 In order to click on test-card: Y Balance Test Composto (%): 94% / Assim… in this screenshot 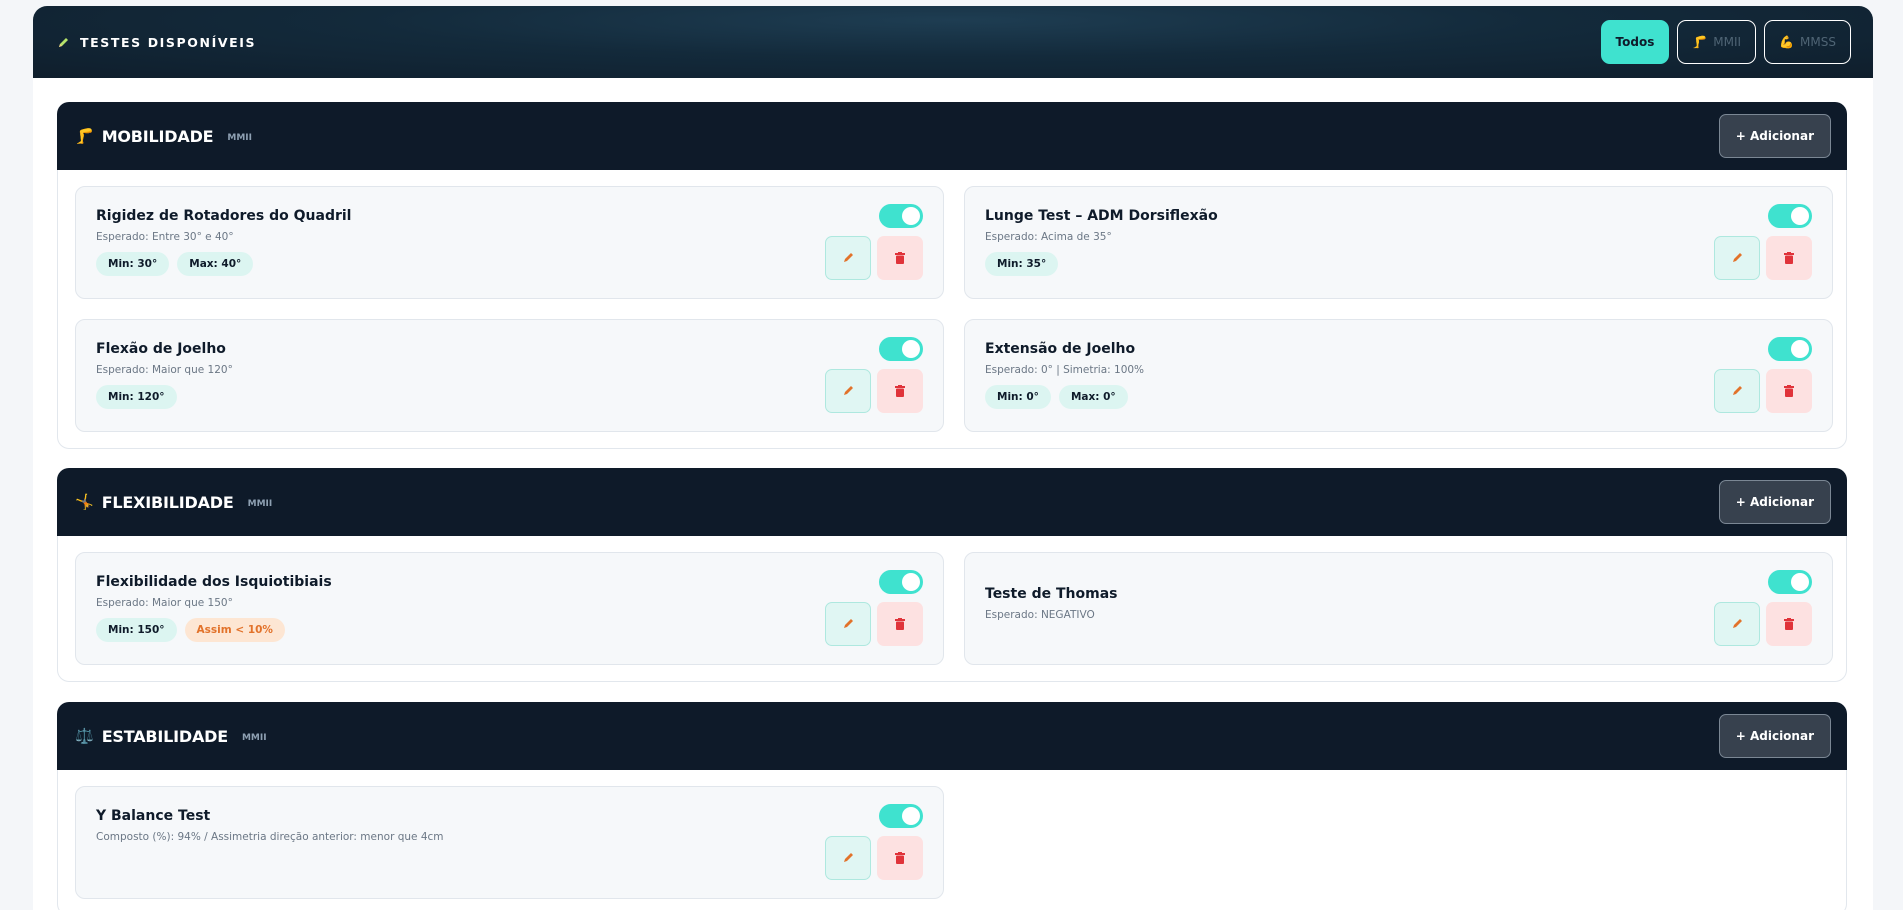, I will do `click(509, 842)`.